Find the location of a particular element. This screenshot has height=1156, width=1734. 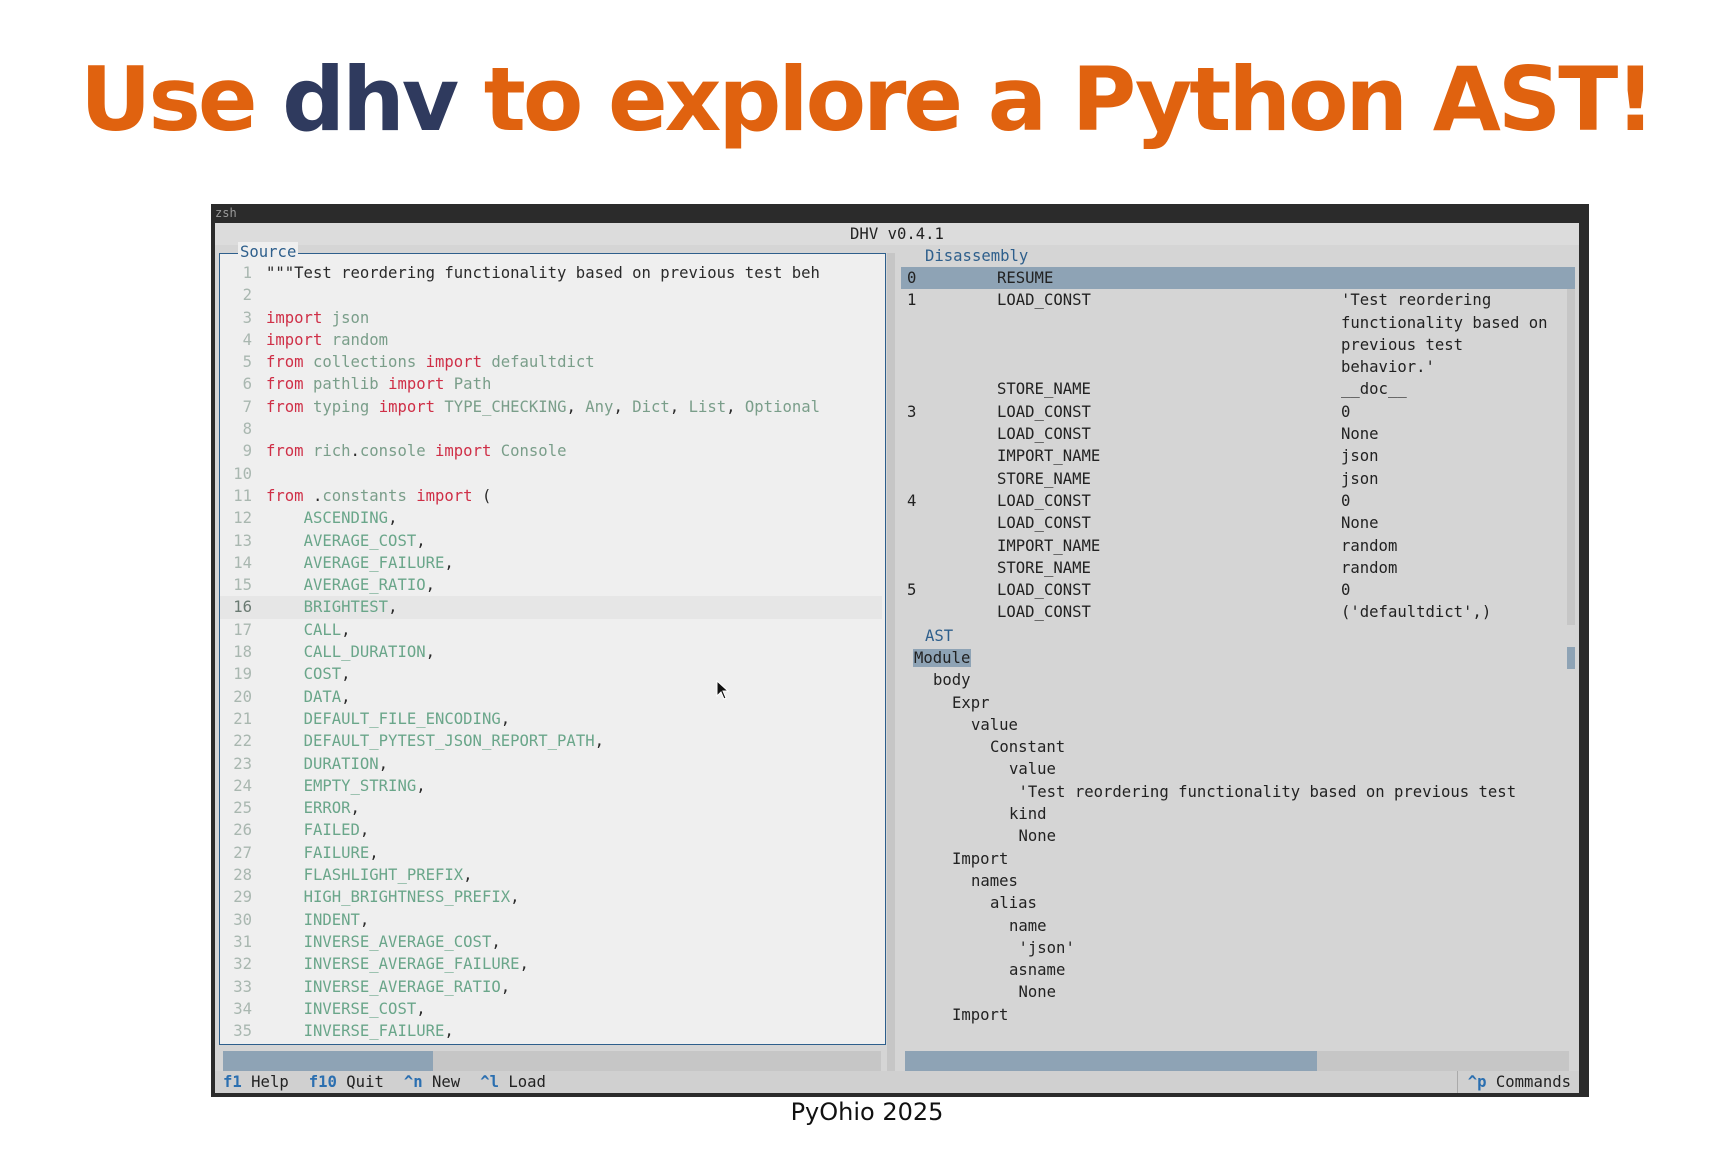

footer-shortcut-new: ^n New is located at coordinates (432, 1082).